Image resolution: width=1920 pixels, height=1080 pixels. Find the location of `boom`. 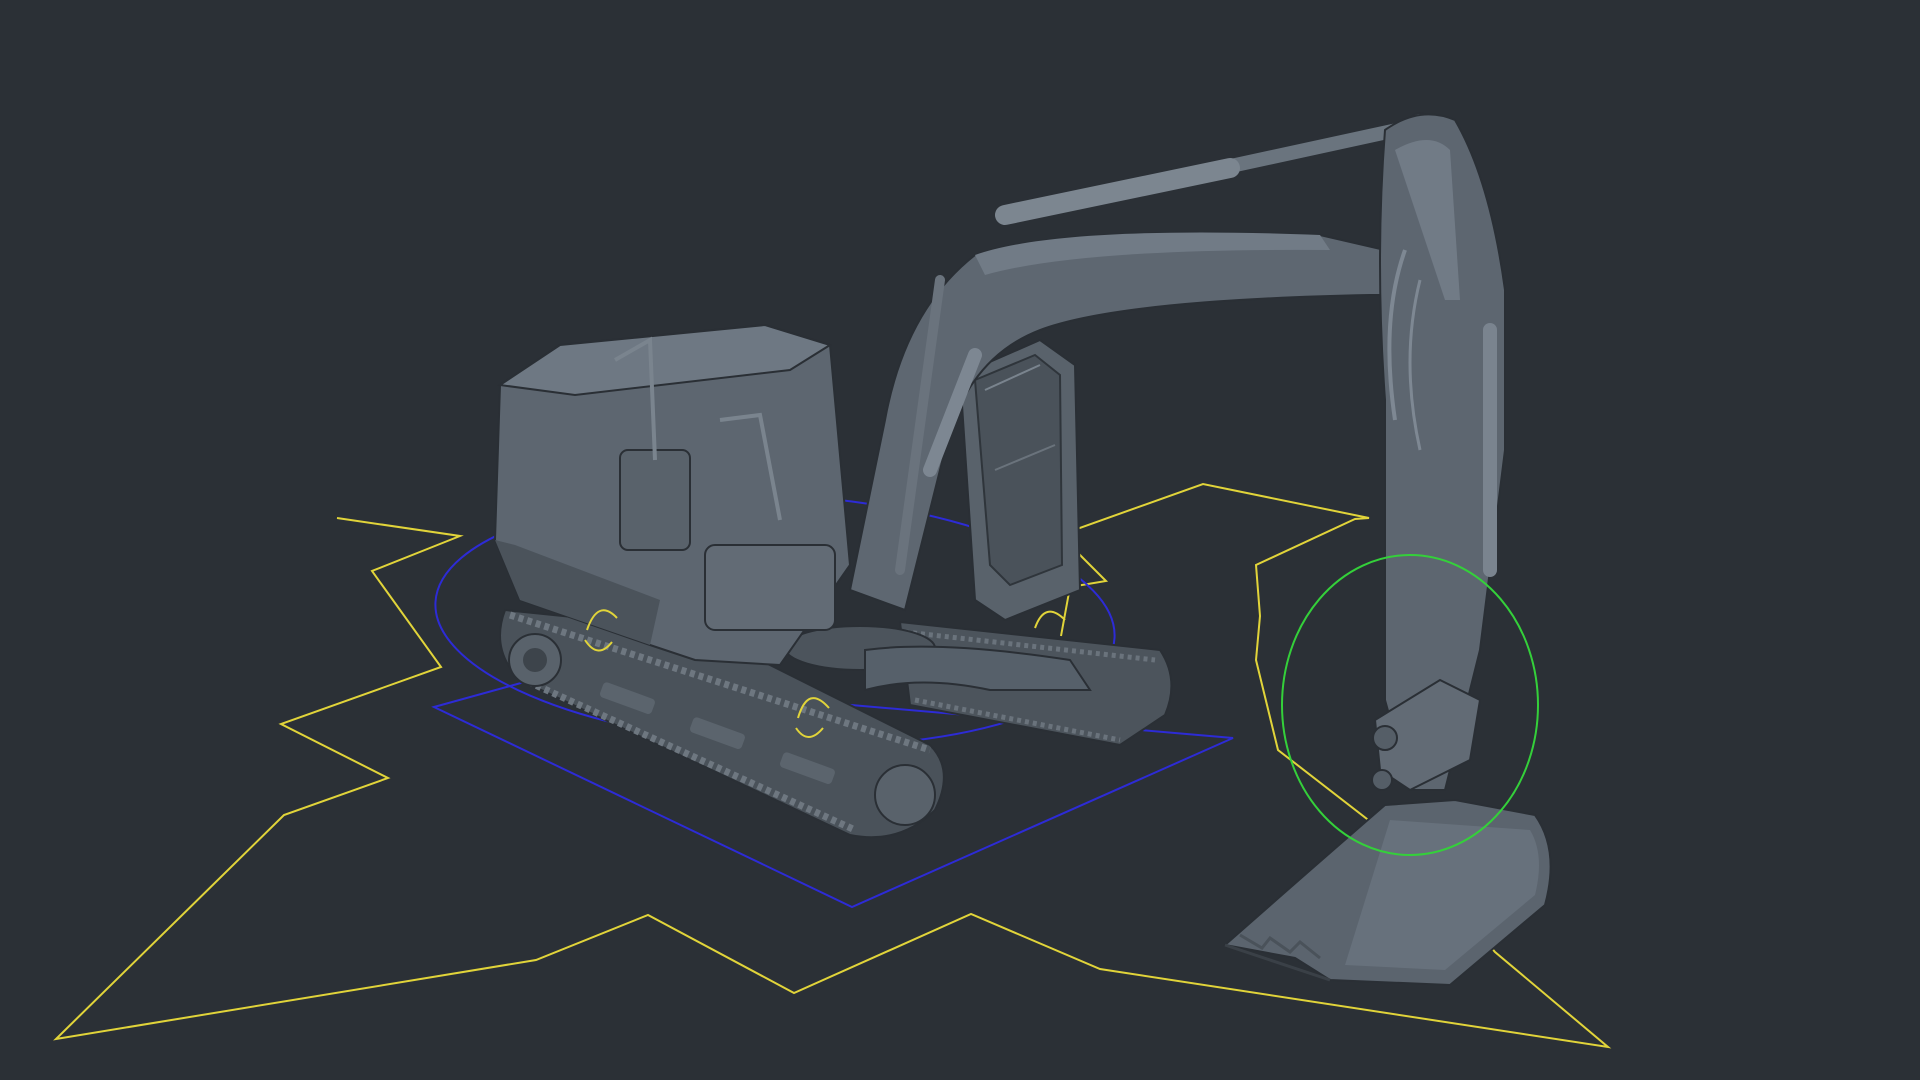

boom is located at coordinates (1122, 421).